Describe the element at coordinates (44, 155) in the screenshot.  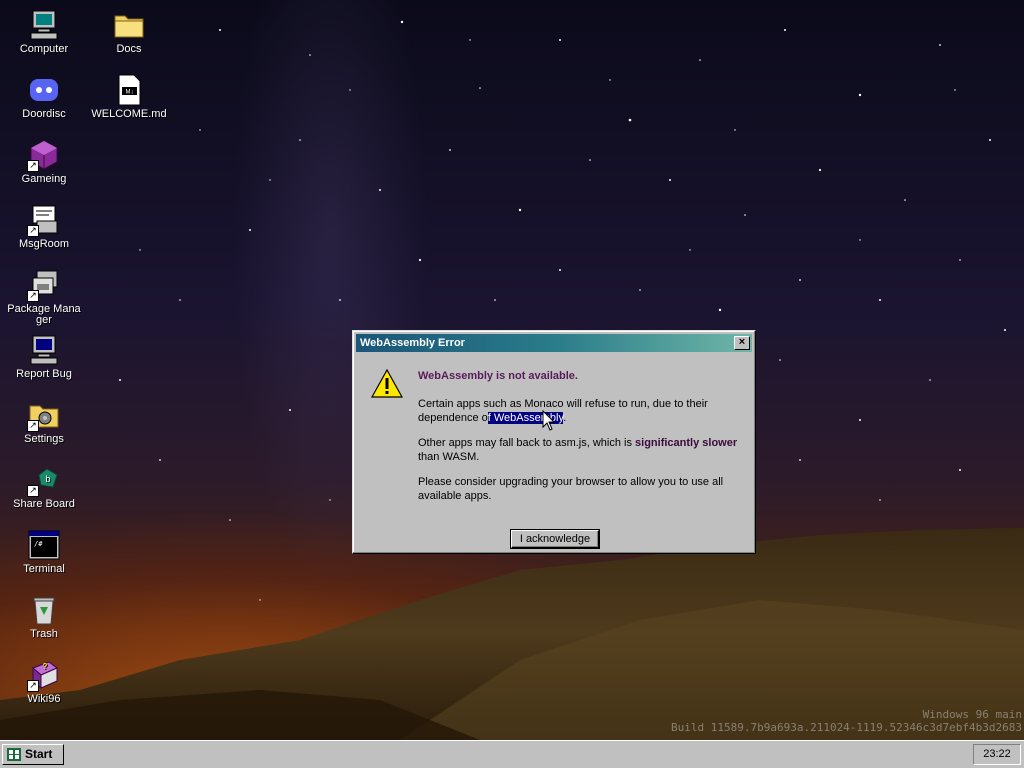
I see `game-cube-icon: ↗` at that location.